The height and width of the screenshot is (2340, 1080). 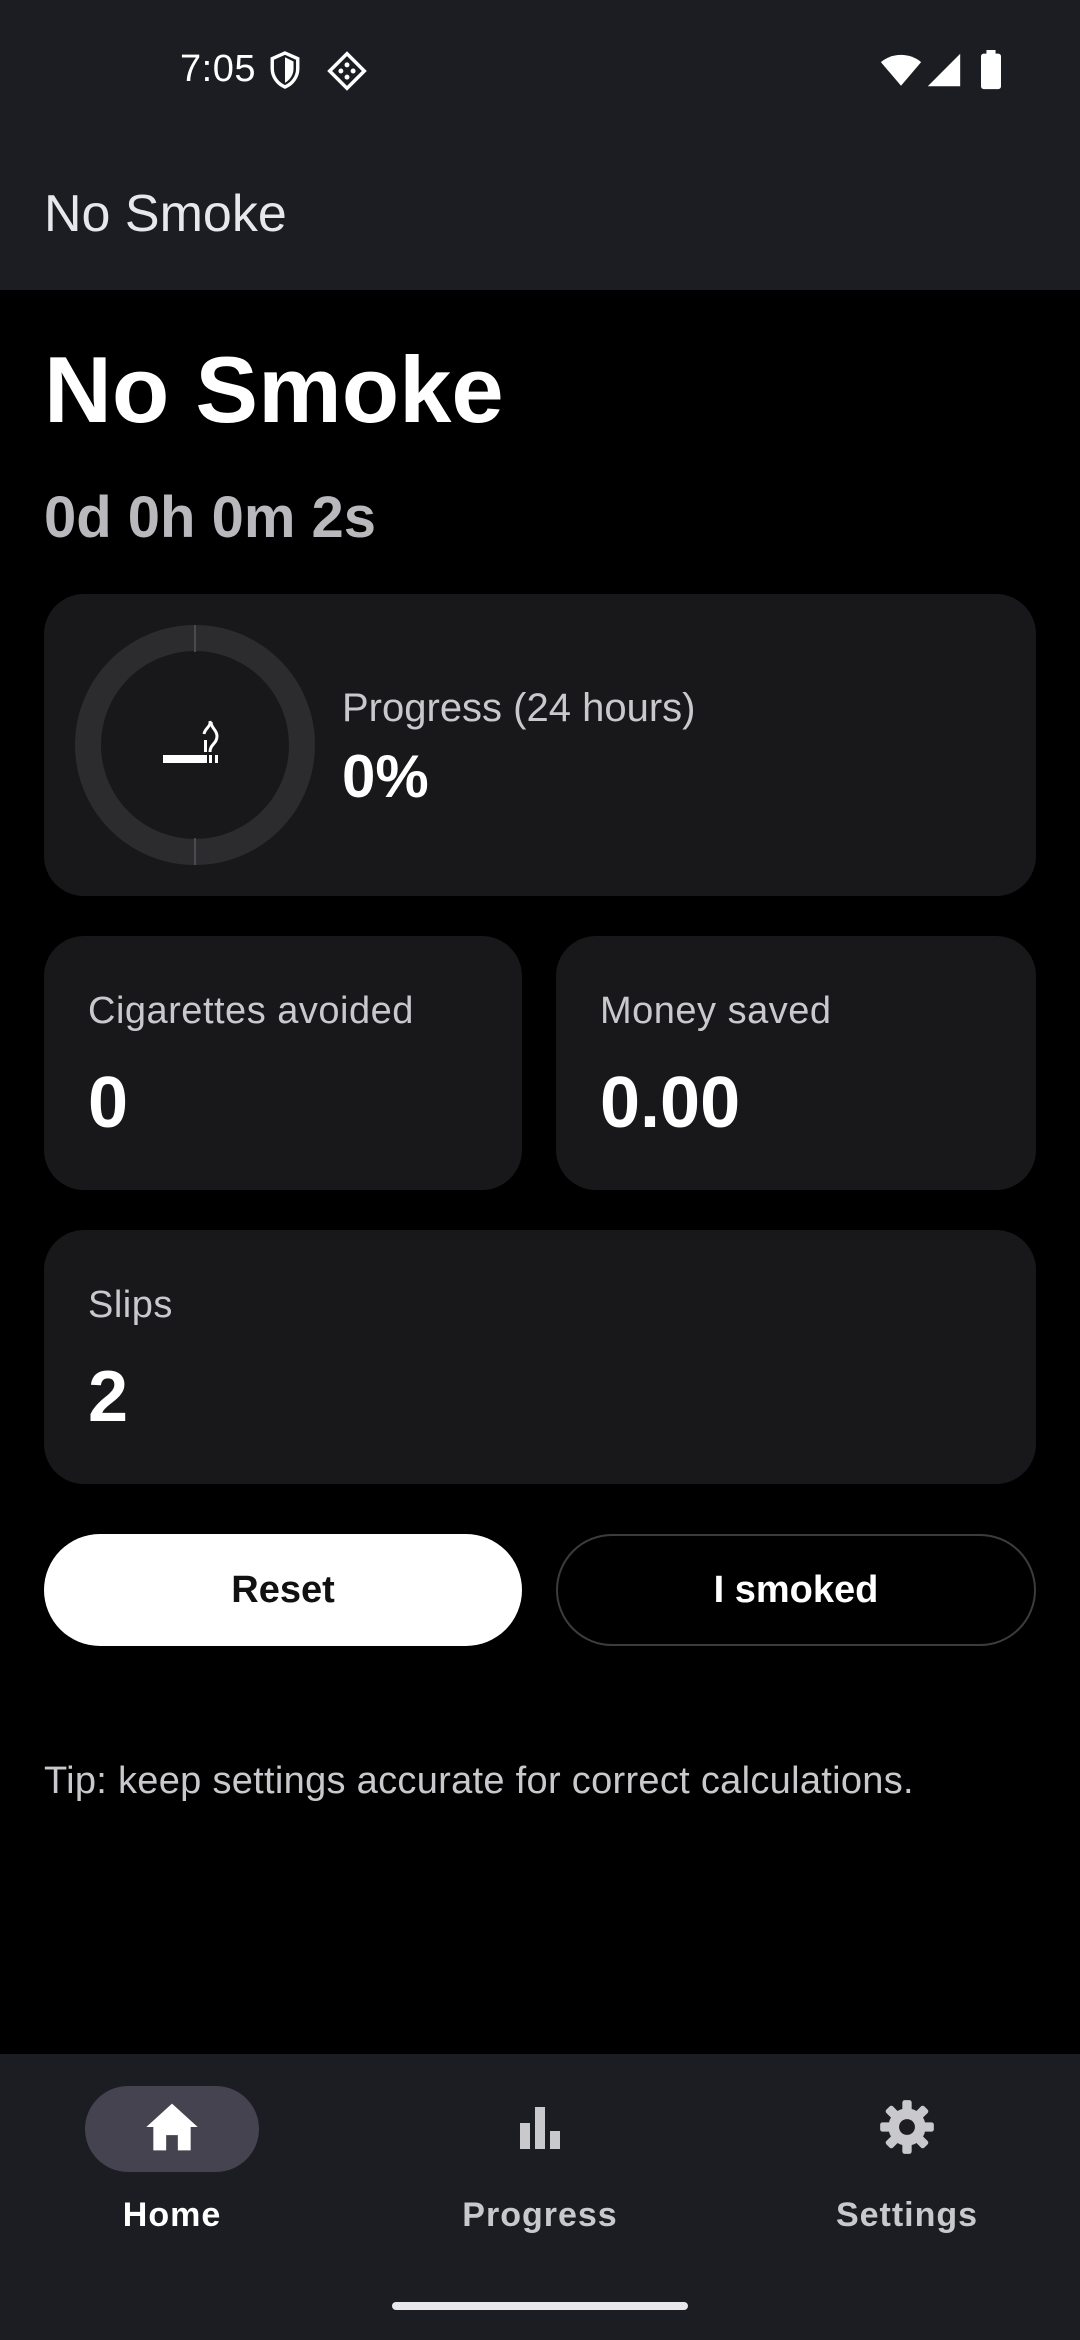 I want to click on home-icon, so click(x=172, y=2129).